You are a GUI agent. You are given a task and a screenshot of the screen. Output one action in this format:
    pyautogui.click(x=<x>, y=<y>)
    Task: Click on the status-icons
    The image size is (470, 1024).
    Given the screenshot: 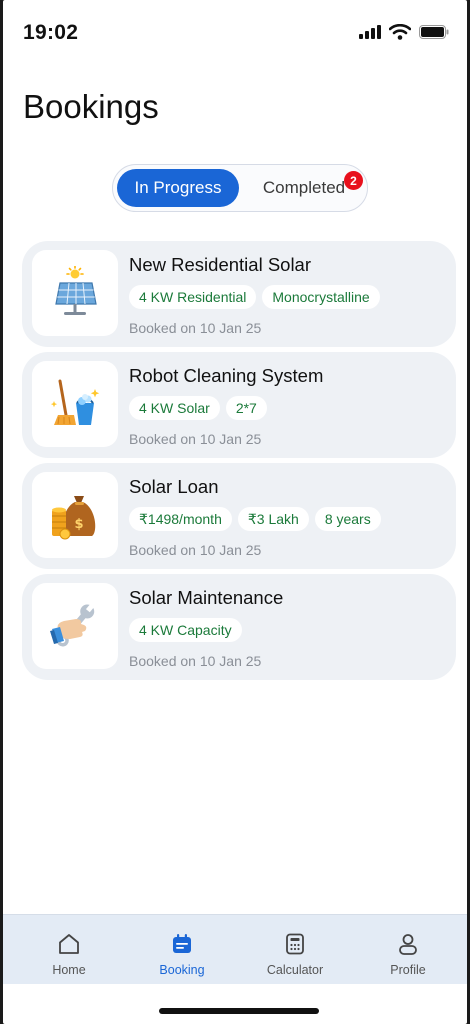 What is the action you would take?
    pyautogui.click(x=404, y=32)
    